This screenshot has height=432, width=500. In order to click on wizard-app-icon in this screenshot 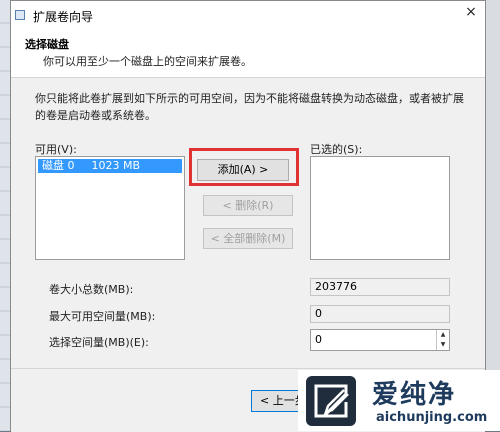, I will do `click(20, 15)`.